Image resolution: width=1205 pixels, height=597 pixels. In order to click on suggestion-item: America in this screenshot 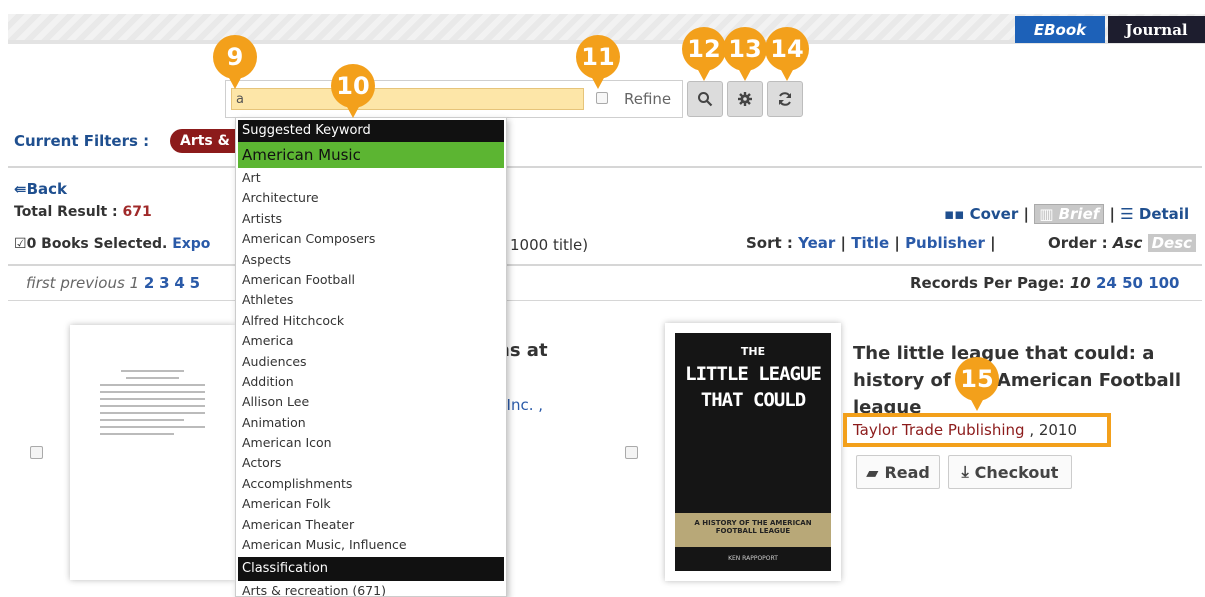, I will do `click(371, 341)`.